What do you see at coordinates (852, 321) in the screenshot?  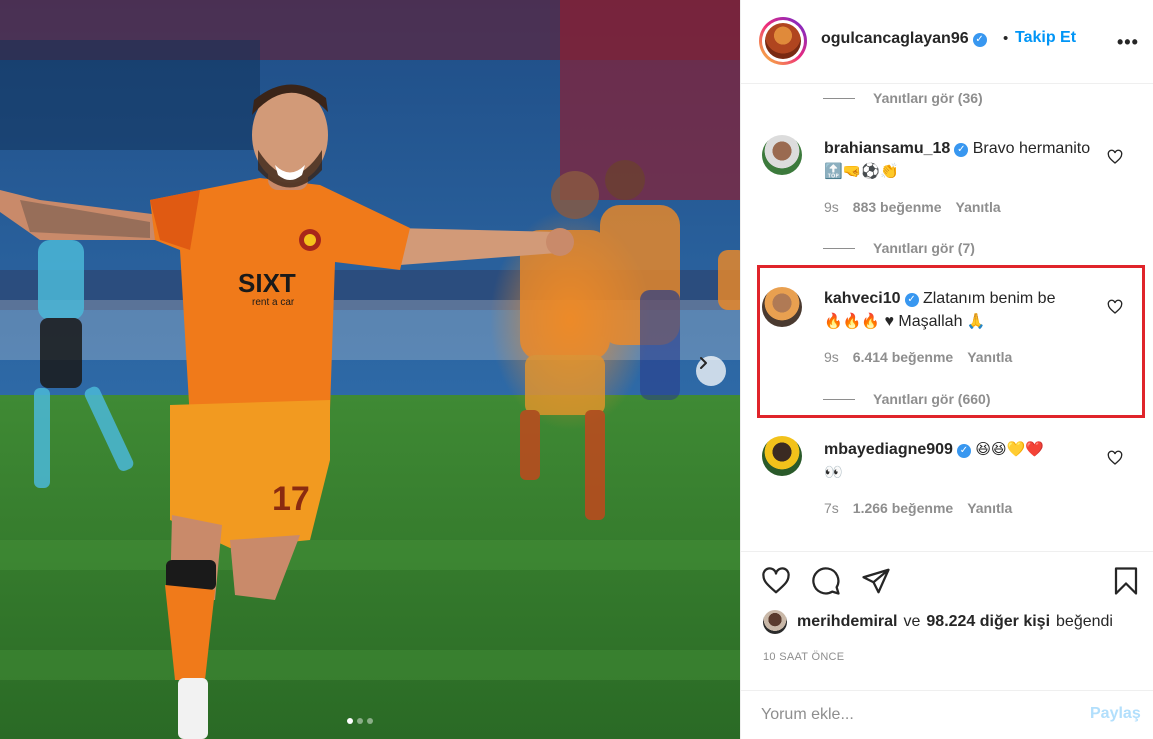 I see `comment-emojis: 🔥🔥🔥` at bounding box center [852, 321].